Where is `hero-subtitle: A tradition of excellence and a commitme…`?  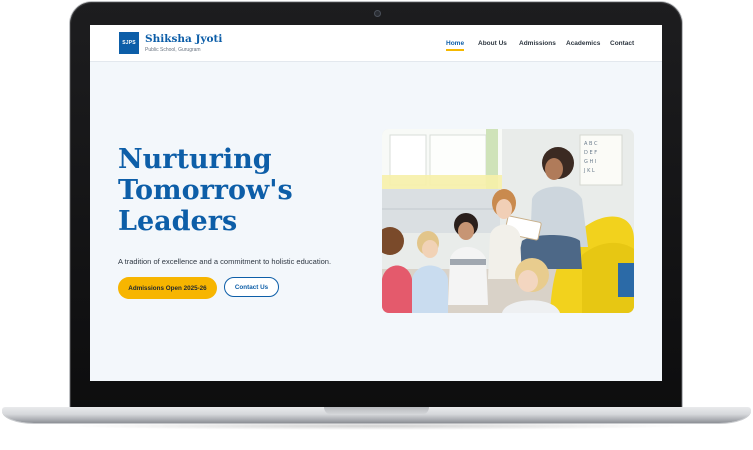 hero-subtitle: A tradition of excellence and a commitme… is located at coordinates (225, 261).